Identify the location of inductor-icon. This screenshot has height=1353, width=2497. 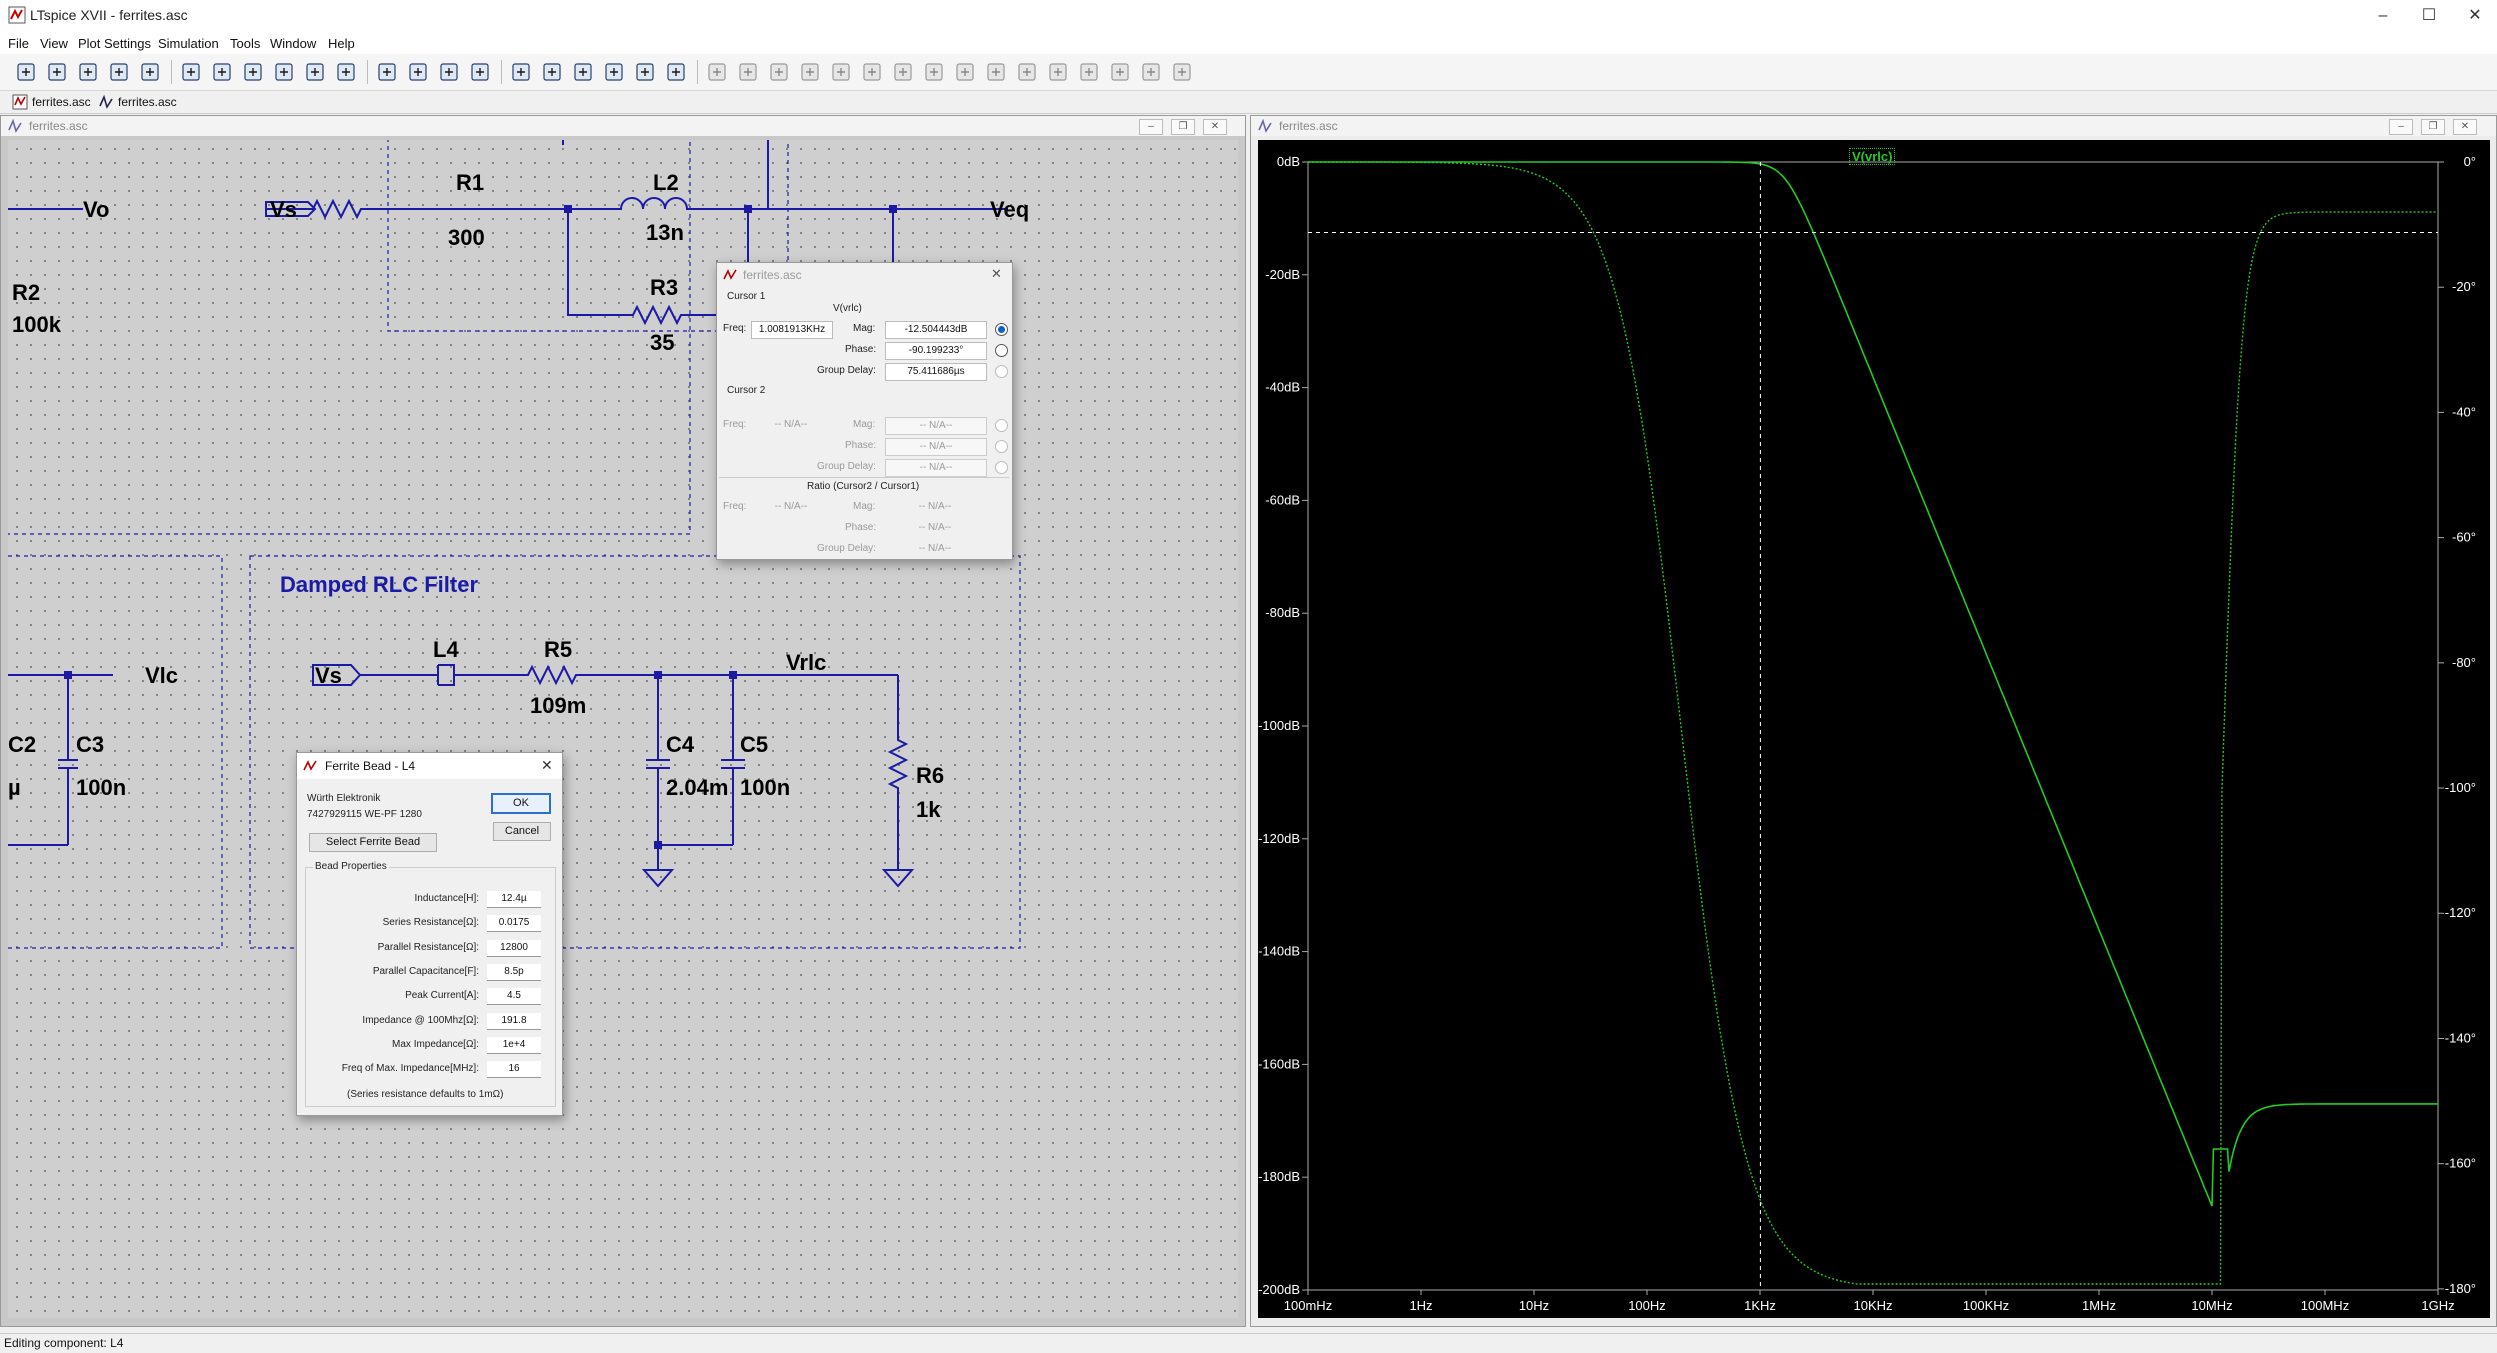
(872, 72).